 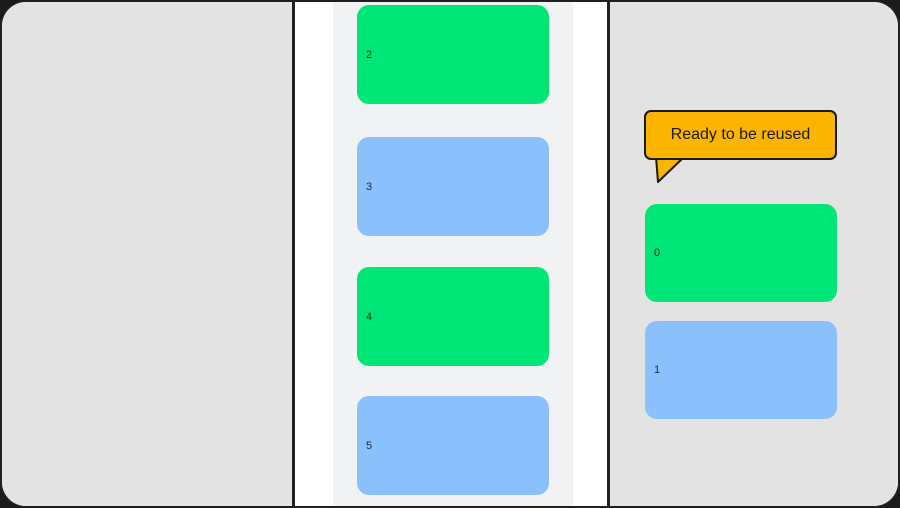 I want to click on list-item: 5, so click(x=453, y=445).